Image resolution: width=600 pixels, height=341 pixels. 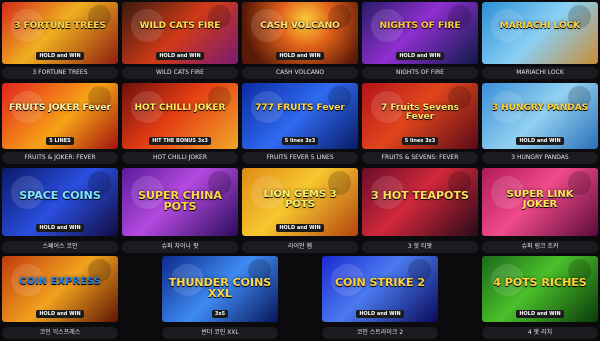 I want to click on game-tile: LION GEMS 3 POTS HOLD and WIN 라이언 젬, so click(x=300, y=210).